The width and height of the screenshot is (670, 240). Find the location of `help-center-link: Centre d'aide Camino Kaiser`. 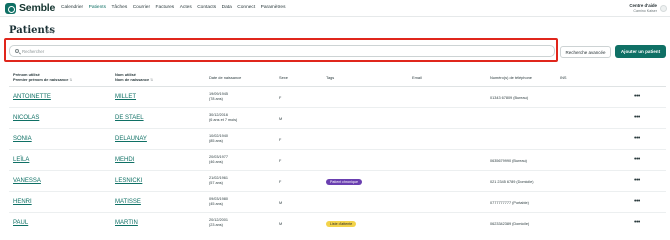

help-center-link: Centre d'aide Camino Kaiser is located at coordinates (643, 8).